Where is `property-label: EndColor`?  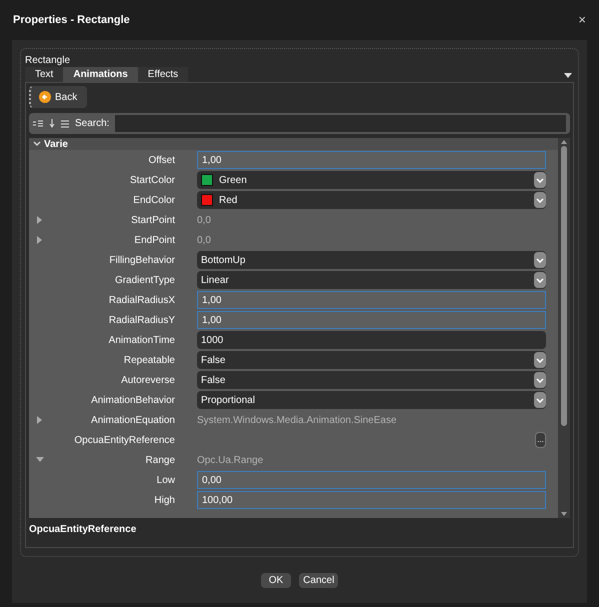
property-label: EndColor is located at coordinates (153, 201).